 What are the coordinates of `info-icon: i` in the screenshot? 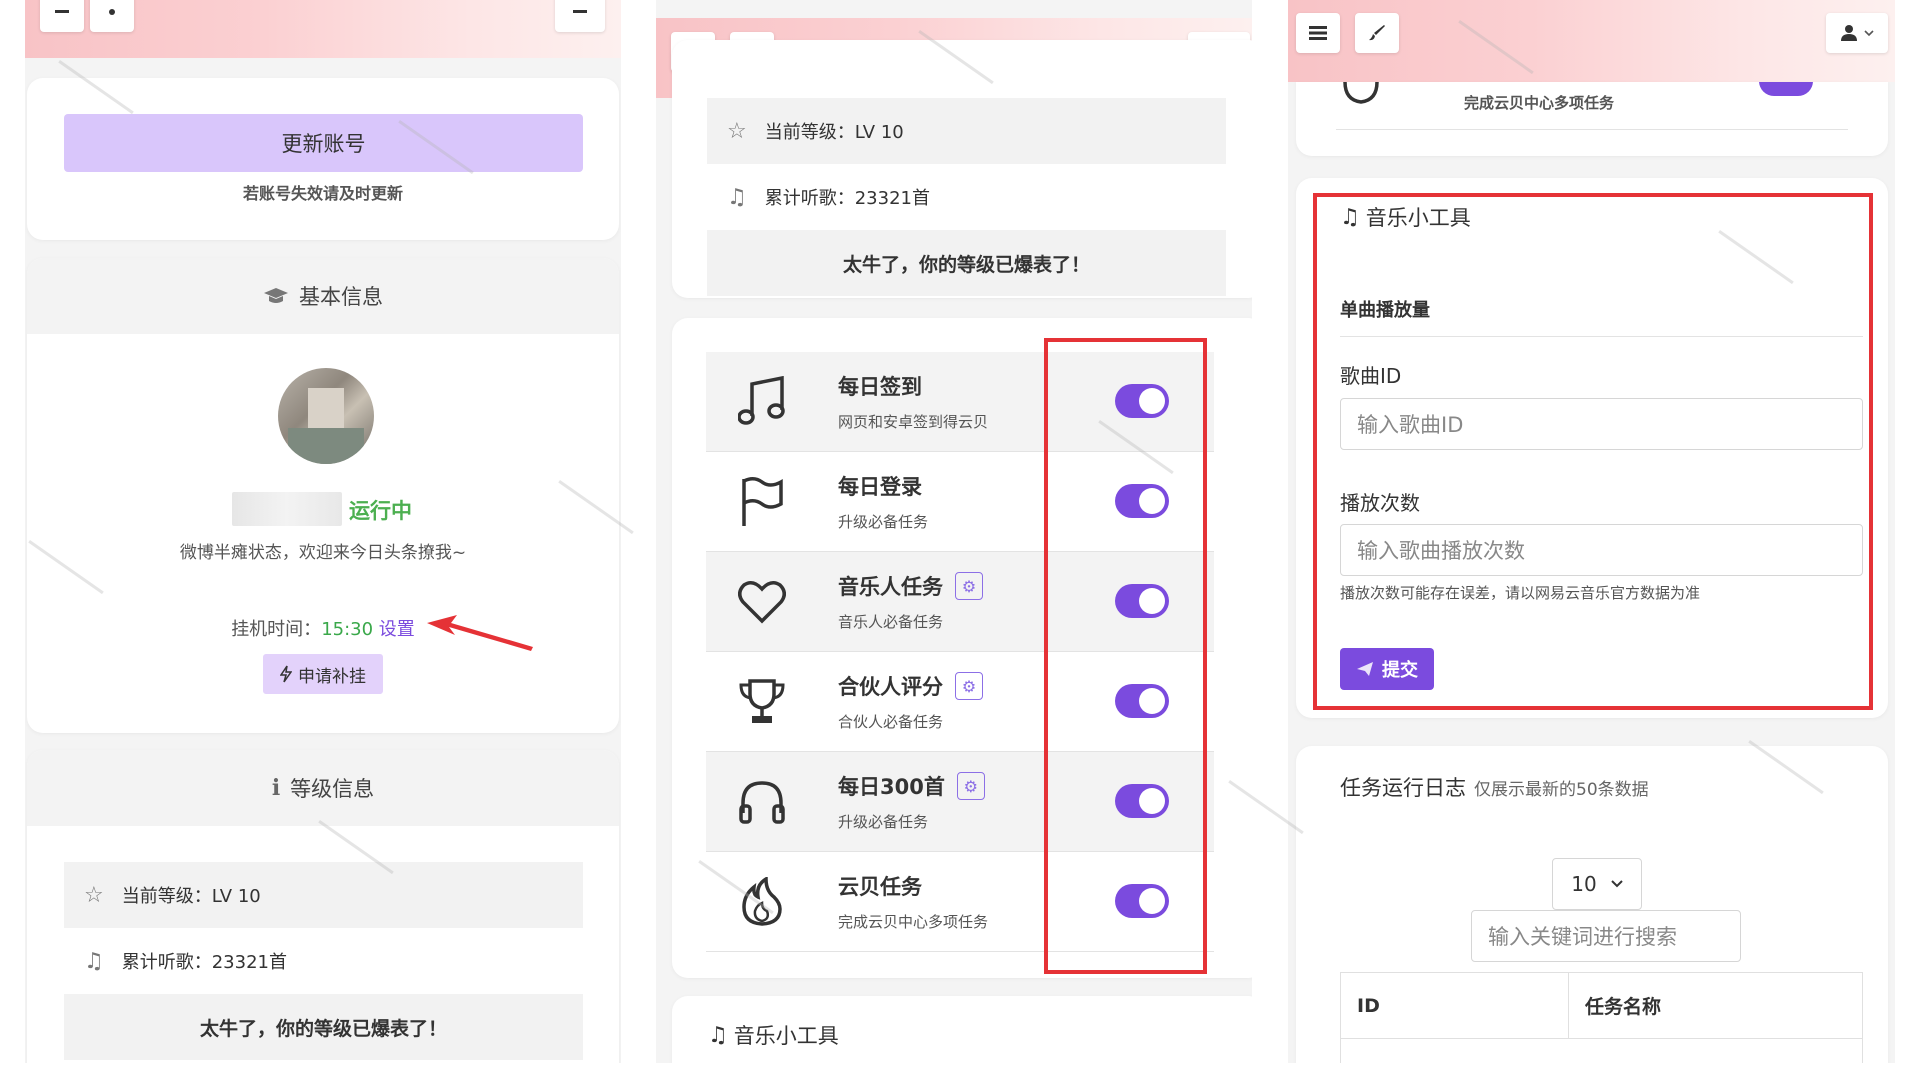 It's located at (276, 788).